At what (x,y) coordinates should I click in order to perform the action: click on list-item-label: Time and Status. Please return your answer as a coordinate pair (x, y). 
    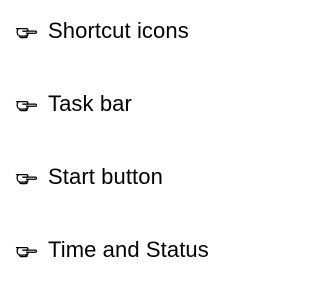
    Looking at the image, I should click on (128, 249).